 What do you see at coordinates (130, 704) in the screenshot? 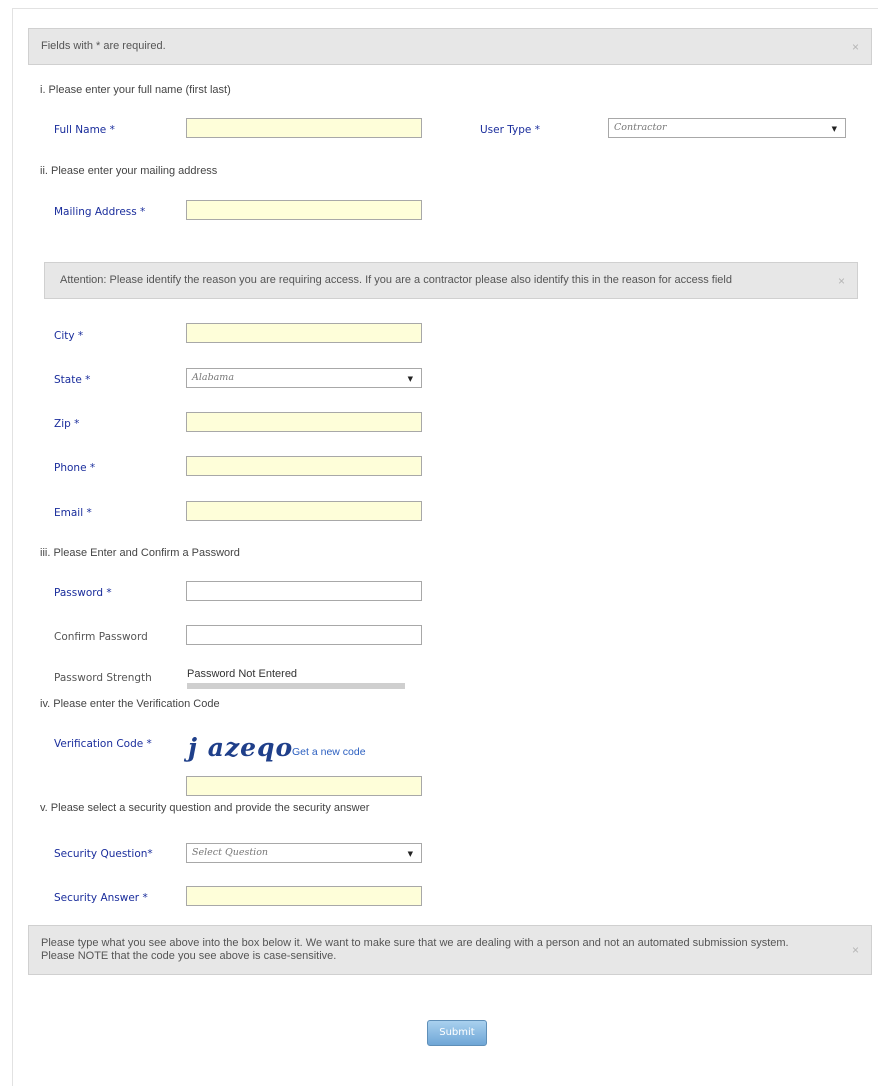
I see `section-verification-heading: iv. Please enter the Verification Code` at bounding box center [130, 704].